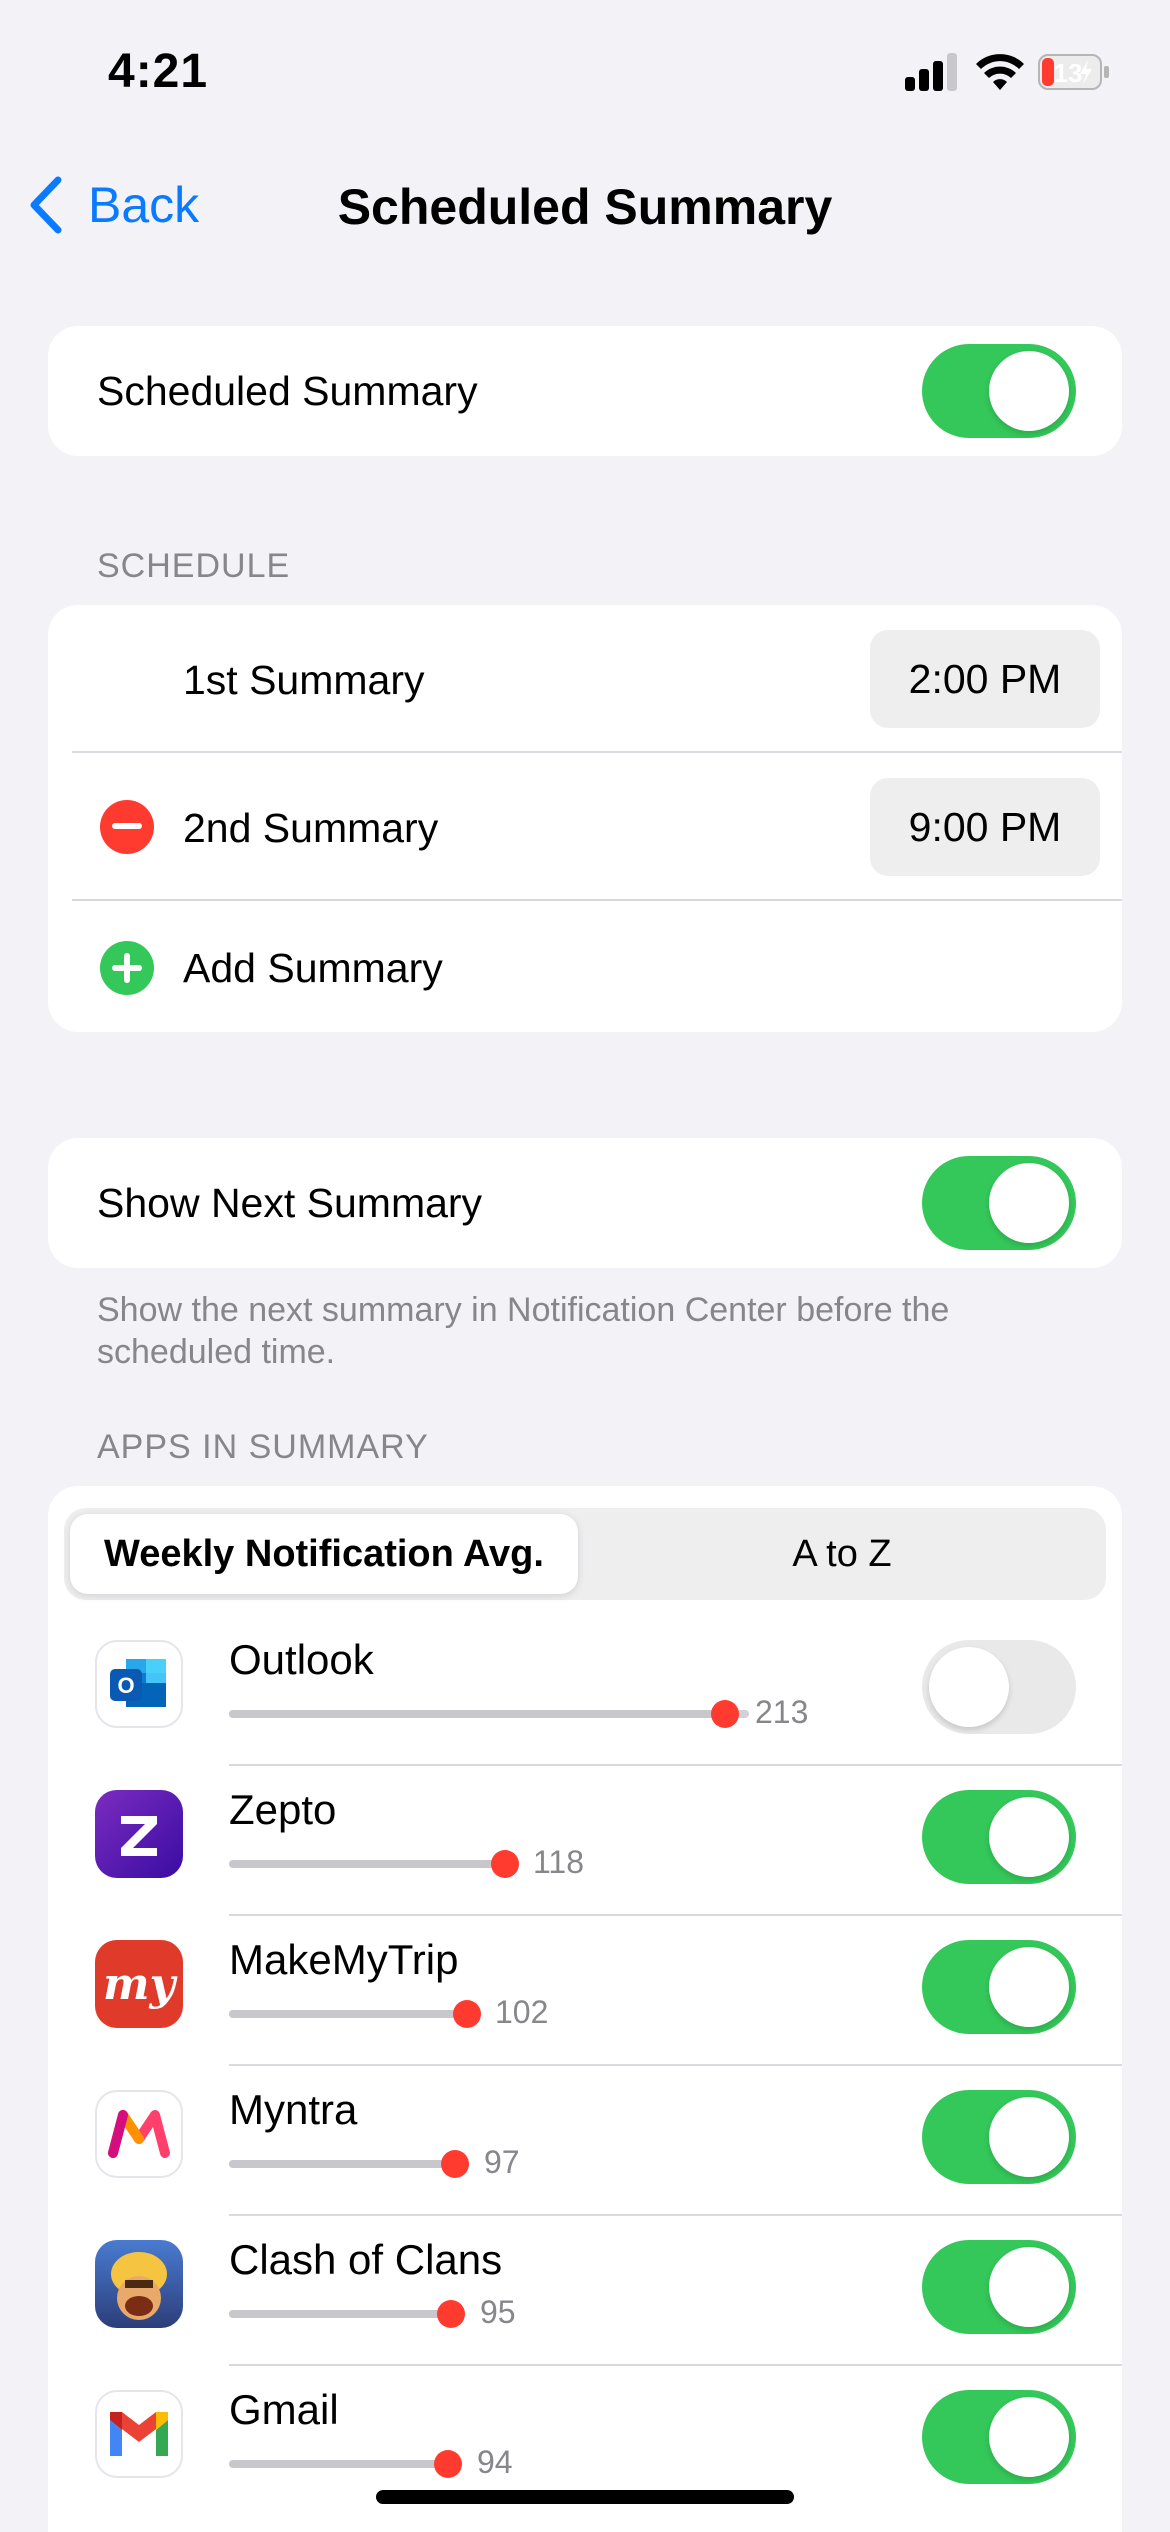 The height and width of the screenshot is (2532, 1170). I want to click on segment-a-to-z: A to Z, so click(842, 1554).